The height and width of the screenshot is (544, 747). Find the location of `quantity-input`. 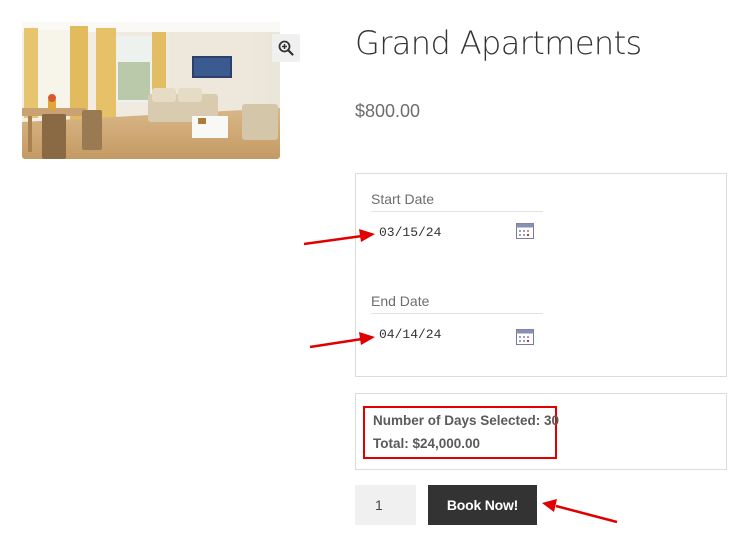

quantity-input is located at coordinates (385, 505).